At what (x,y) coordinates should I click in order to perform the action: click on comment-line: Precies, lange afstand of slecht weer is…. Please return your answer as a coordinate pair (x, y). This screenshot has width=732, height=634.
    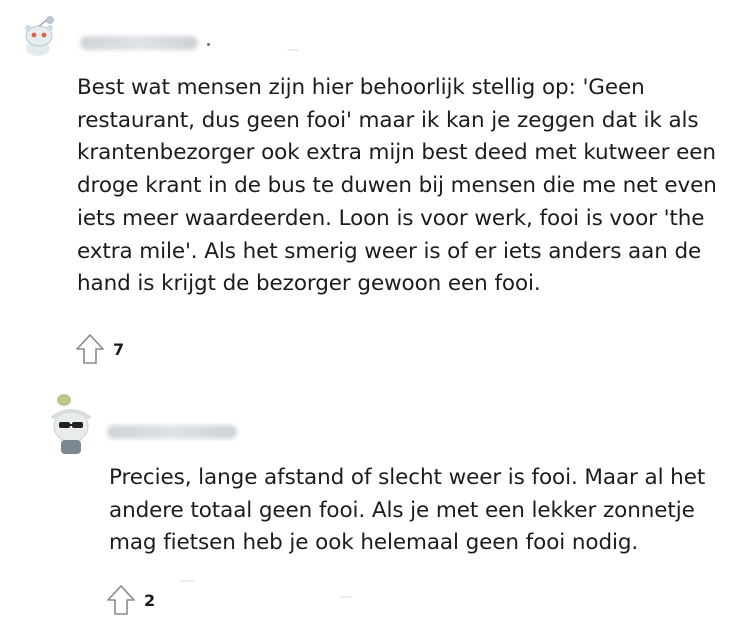
    Looking at the image, I should click on (407, 477).